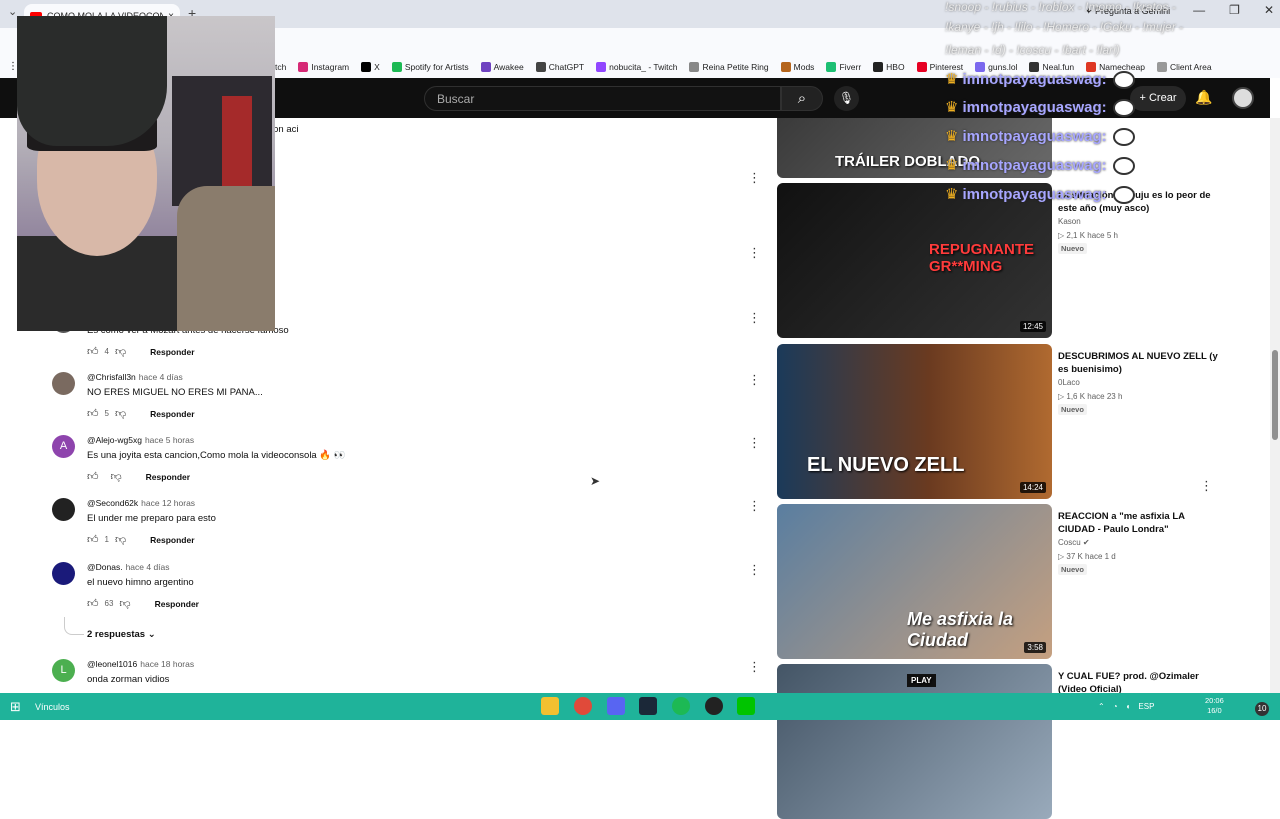 This screenshot has width=1280, height=819. What do you see at coordinates (802, 98) in the screenshot?
I see `search-icon: ⌕` at bounding box center [802, 98].